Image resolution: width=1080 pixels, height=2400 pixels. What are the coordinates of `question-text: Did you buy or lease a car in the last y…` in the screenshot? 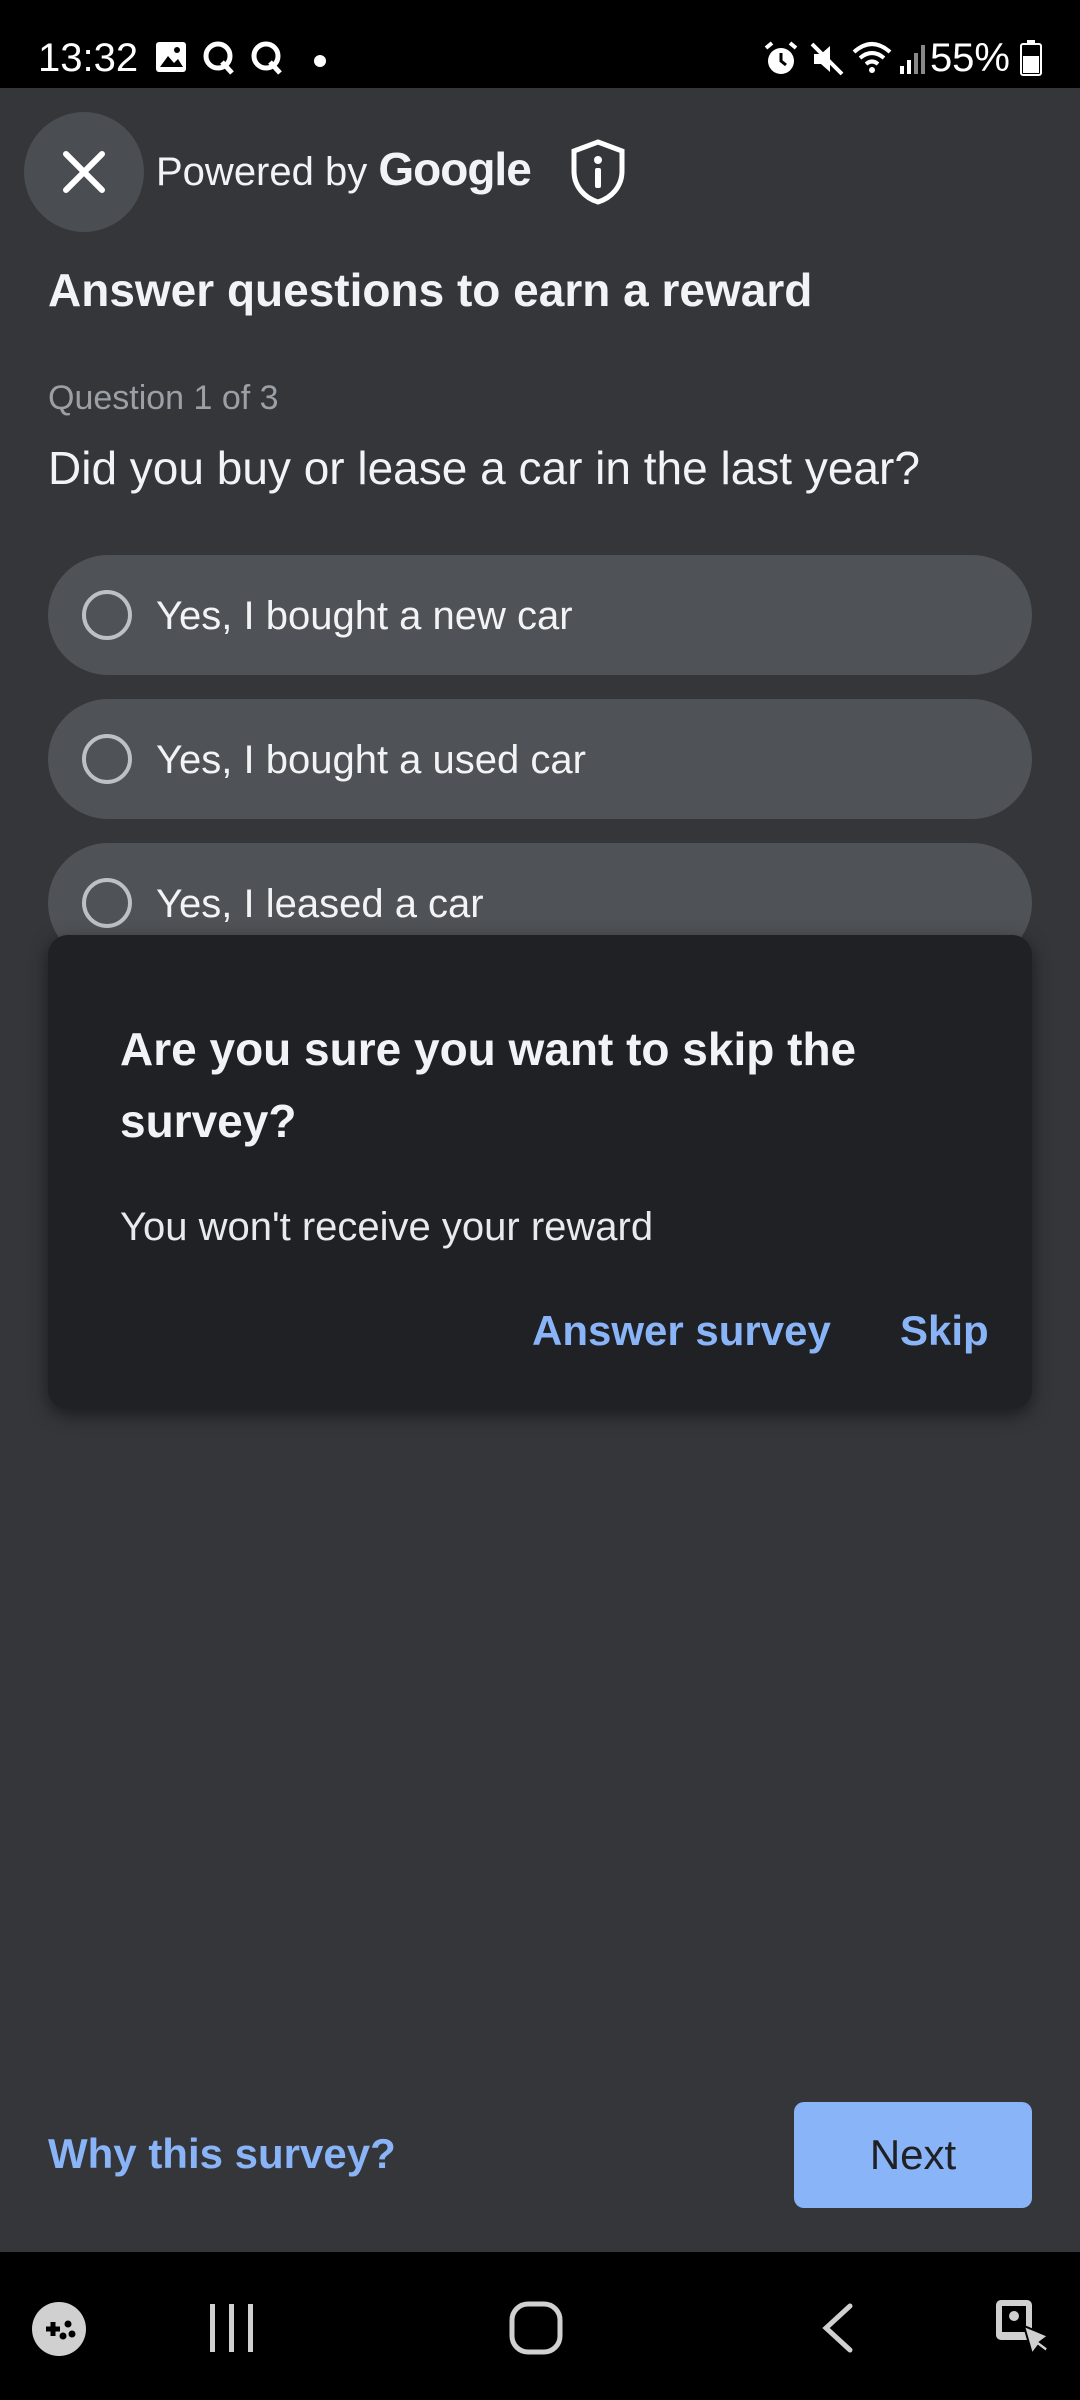 It's located at (484, 468).